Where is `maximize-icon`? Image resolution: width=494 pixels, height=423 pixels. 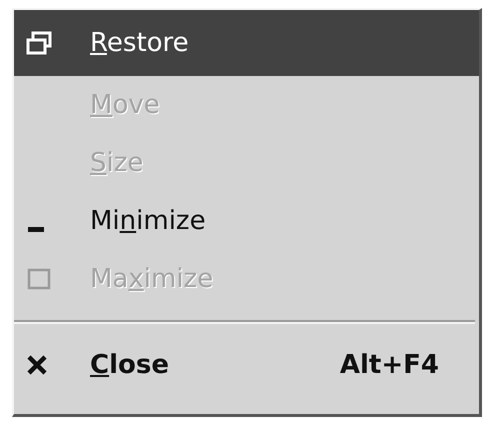 maximize-icon is located at coordinates (39, 279).